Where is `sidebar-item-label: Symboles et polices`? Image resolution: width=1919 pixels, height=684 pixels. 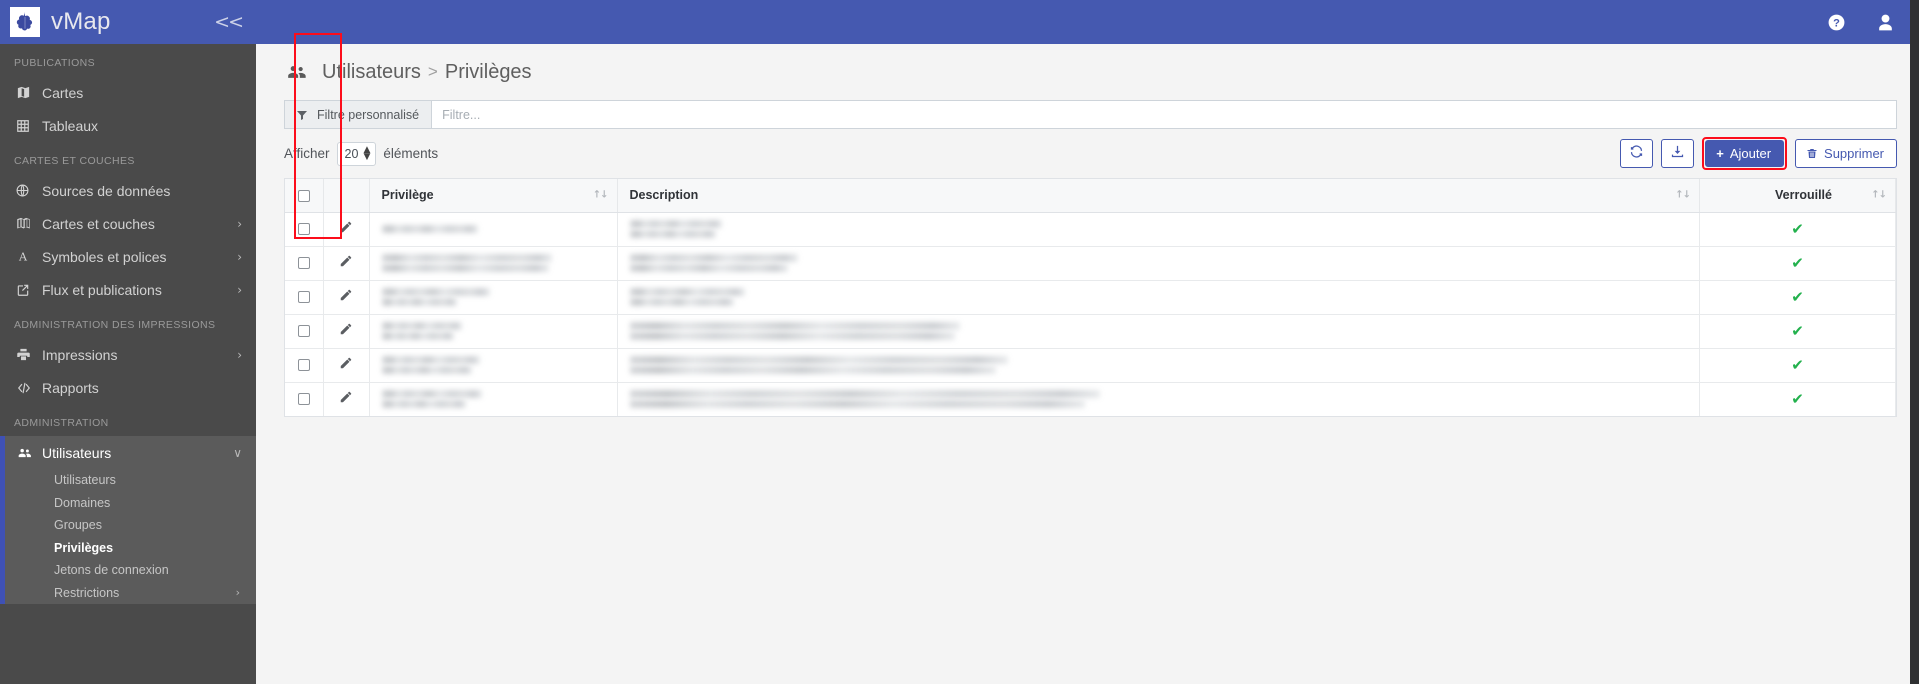 sidebar-item-label: Symboles et polices is located at coordinates (104, 256).